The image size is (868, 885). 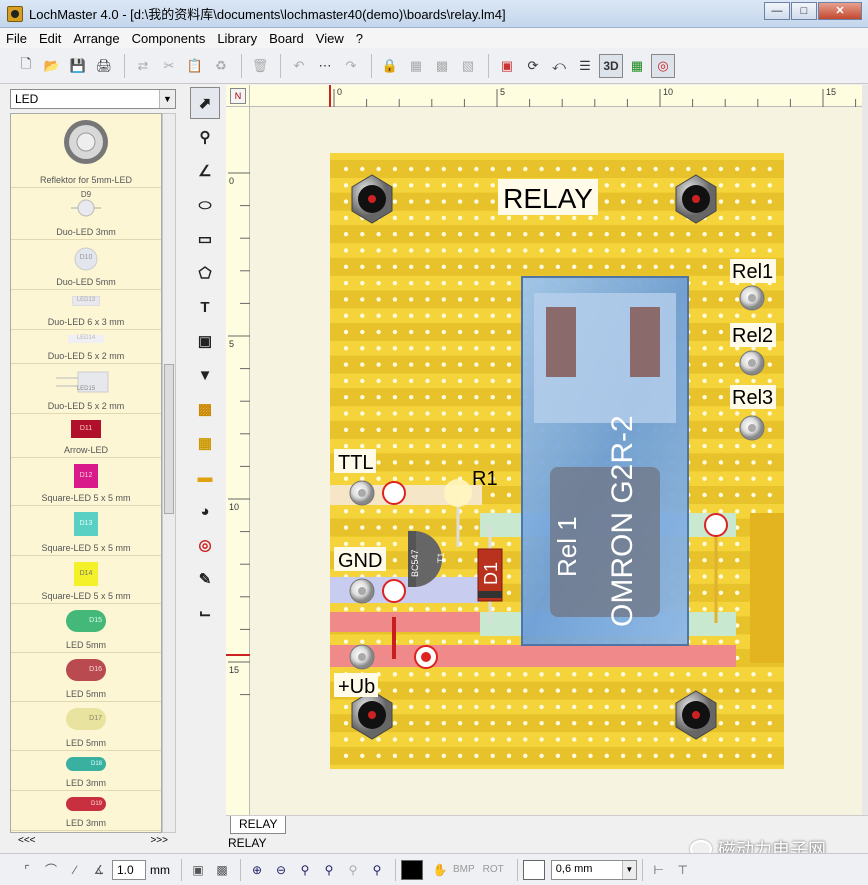 I want to click on pad-icon: ◎, so click(x=205, y=545).